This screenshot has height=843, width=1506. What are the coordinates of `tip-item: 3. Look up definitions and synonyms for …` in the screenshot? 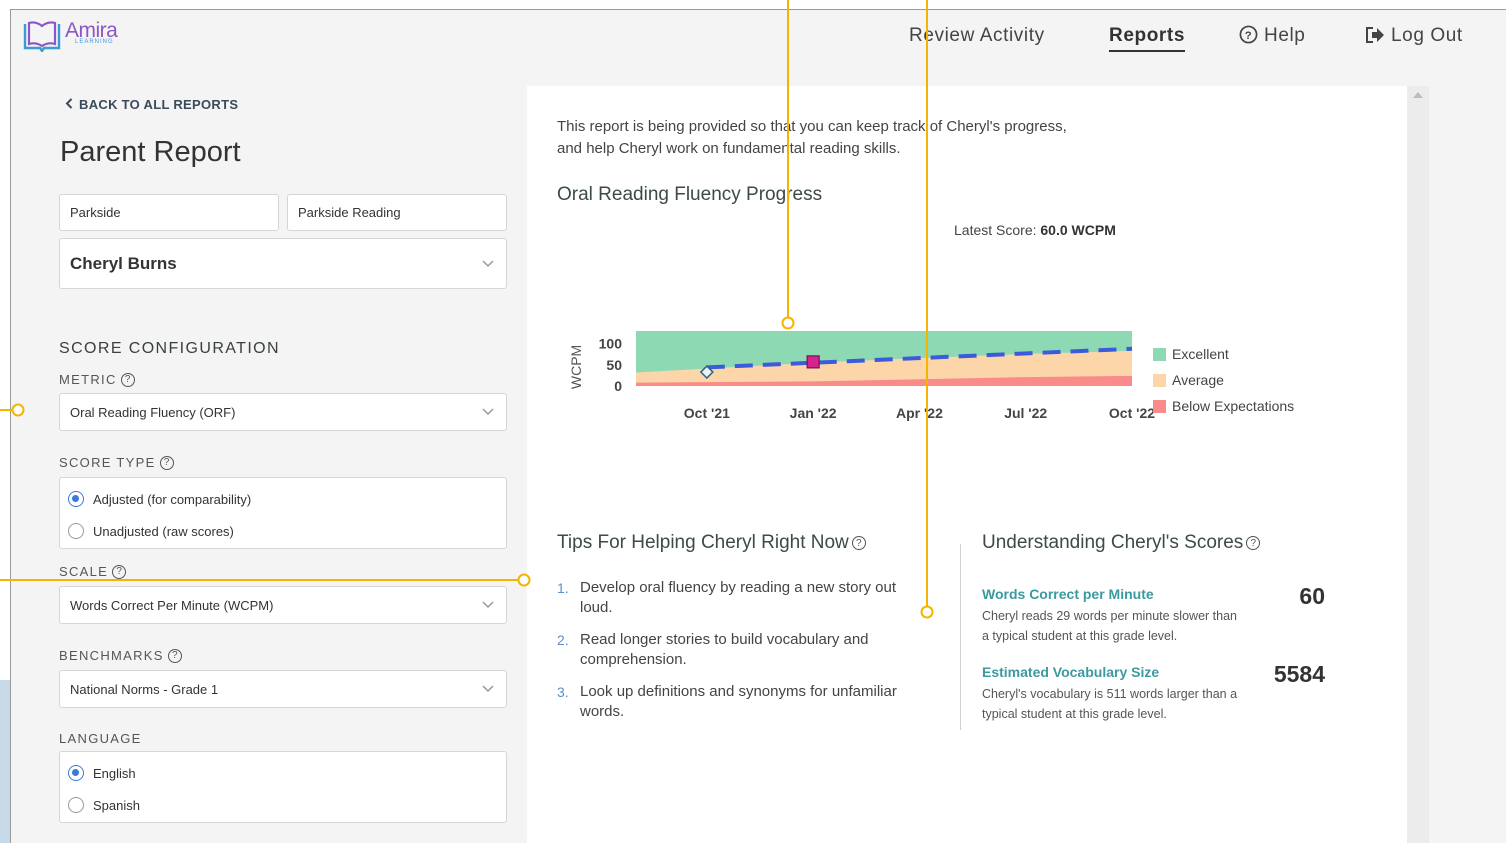 It's located at (742, 702).